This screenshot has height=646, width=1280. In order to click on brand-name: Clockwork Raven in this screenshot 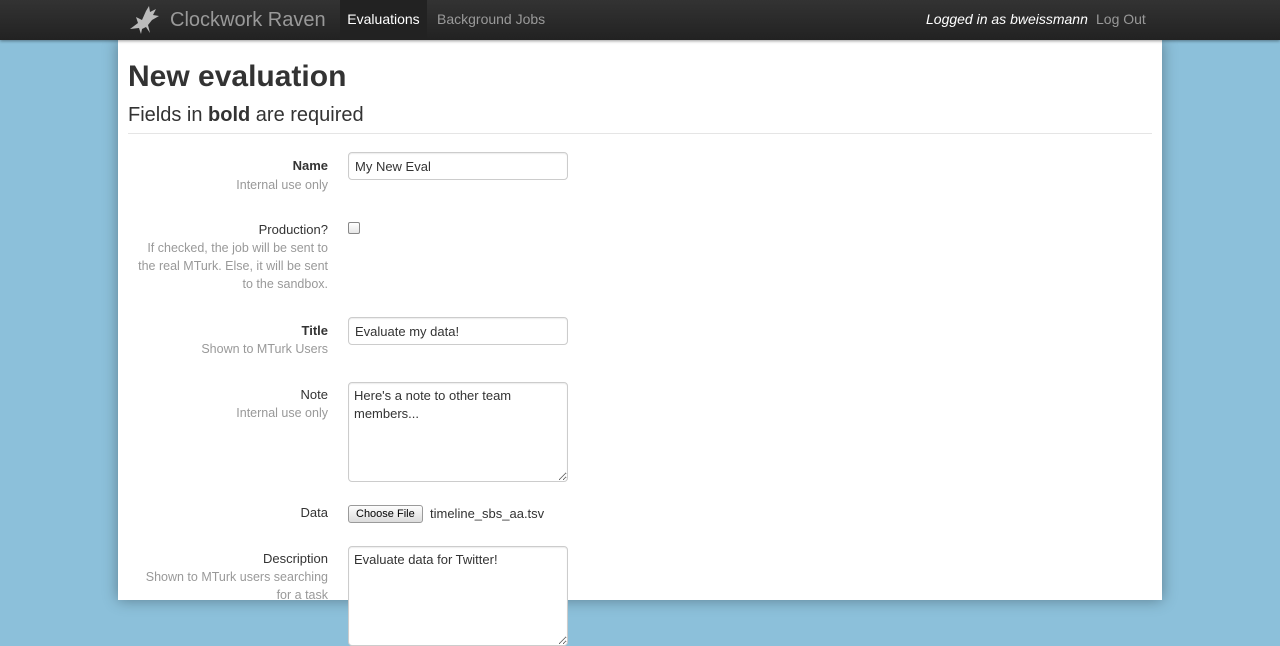, I will do `click(248, 19)`.